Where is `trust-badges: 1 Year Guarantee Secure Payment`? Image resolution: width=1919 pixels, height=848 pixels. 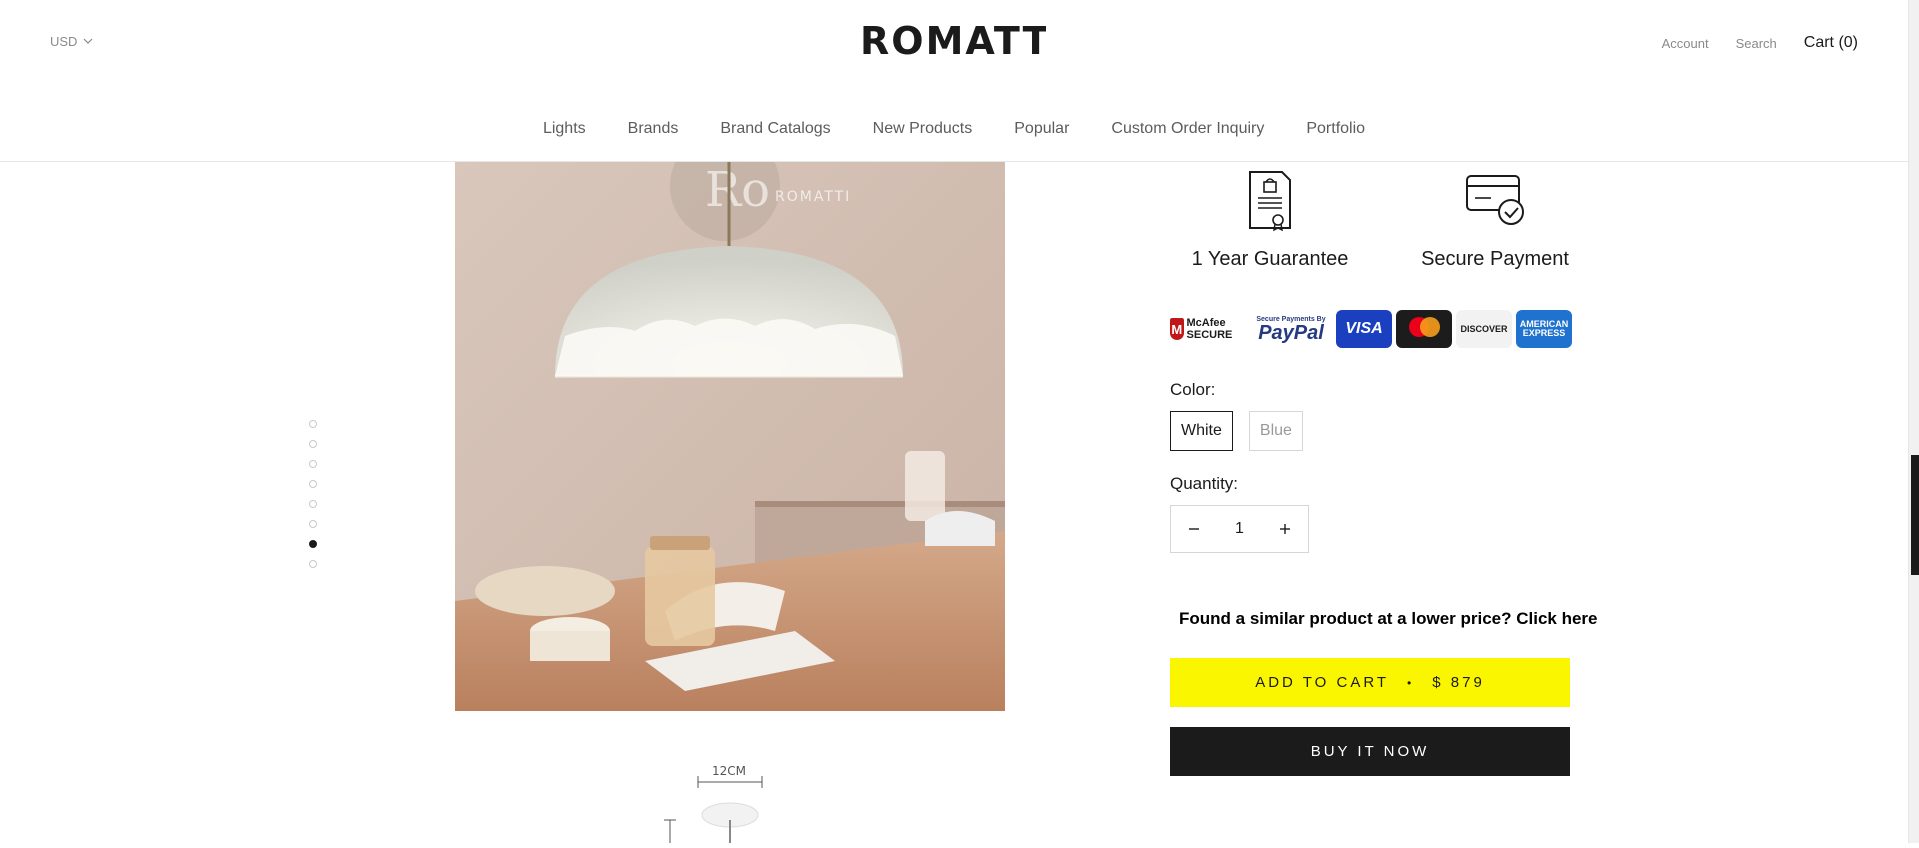 trust-badges: 1 Year Guarantee Secure Payment is located at coordinates (1375, 219).